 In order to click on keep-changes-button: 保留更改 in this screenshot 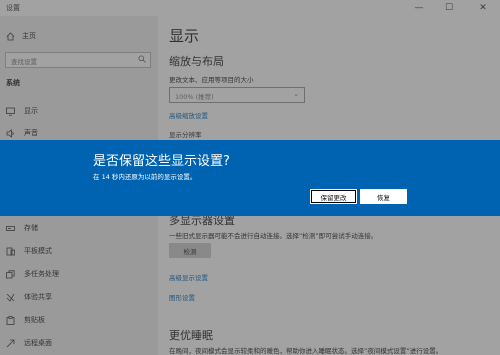, I will do `click(333, 196)`.